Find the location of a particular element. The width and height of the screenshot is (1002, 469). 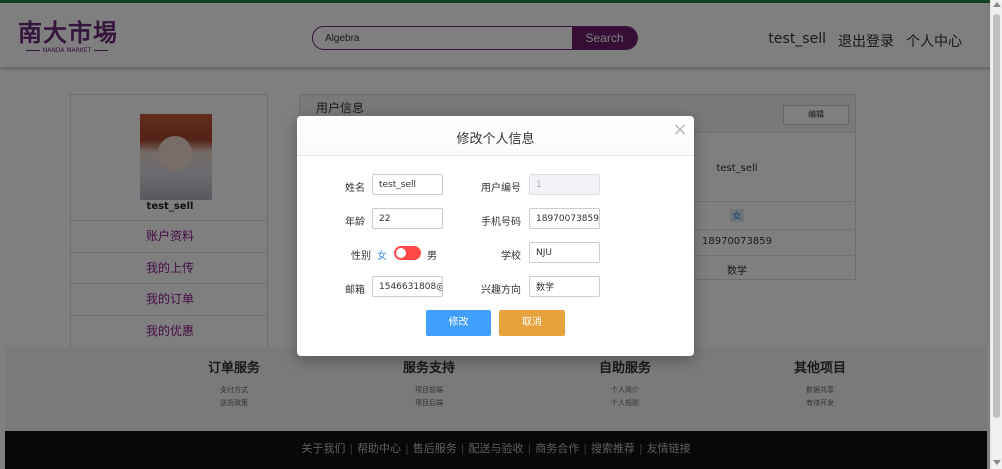

gender-label: 性别 is located at coordinates (361, 256).